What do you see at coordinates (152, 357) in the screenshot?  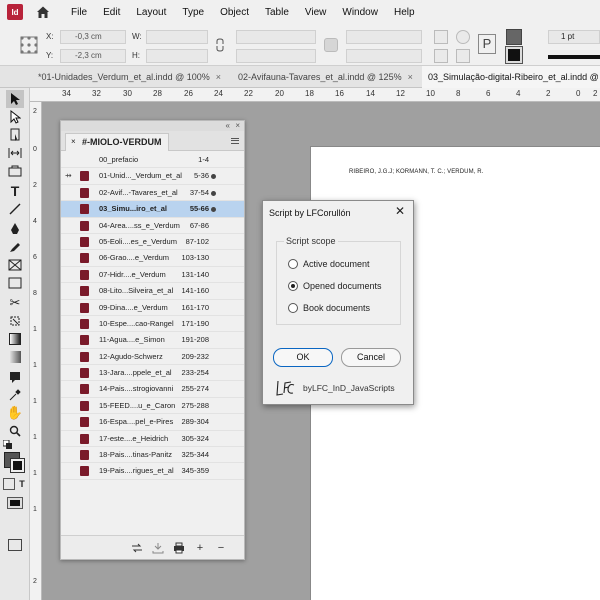 I see `book-document-row: 12-Agudo-Schwerz 209-232` at bounding box center [152, 357].